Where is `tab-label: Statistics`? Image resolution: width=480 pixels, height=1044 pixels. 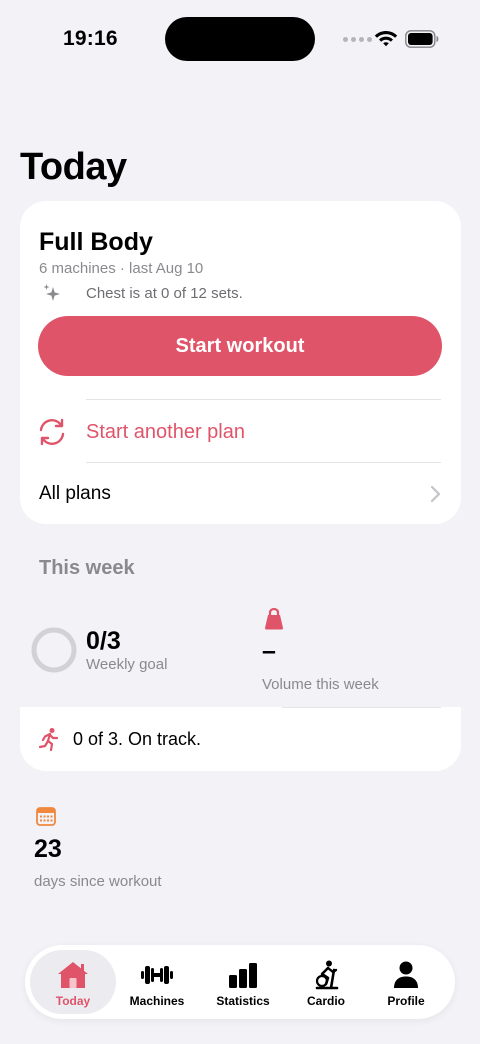
tab-label: Statistics is located at coordinates (243, 1001).